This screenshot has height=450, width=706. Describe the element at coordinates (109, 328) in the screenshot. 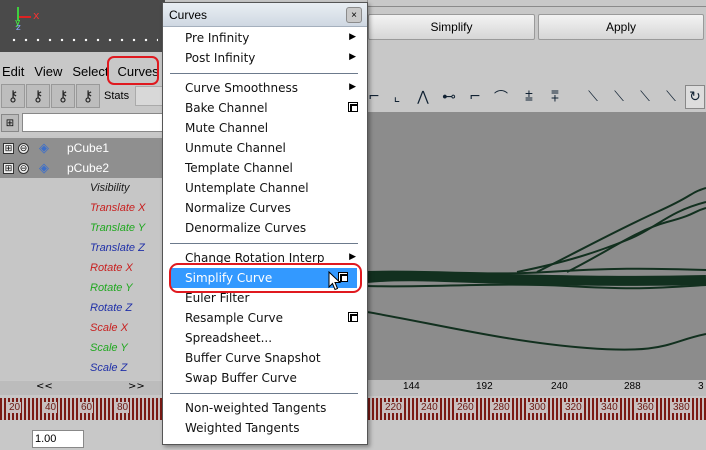

I see `attribute-scale-x: Scale X` at that location.